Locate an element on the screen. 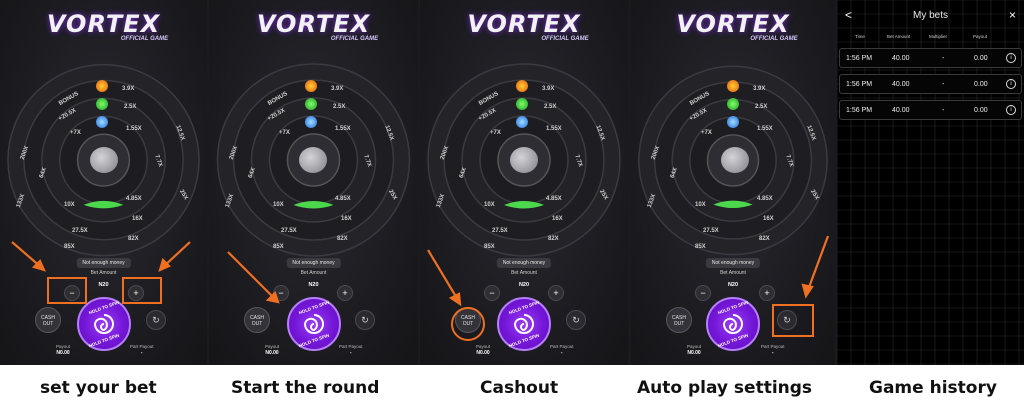  logo-text: VORTEX is located at coordinates (733, 24).